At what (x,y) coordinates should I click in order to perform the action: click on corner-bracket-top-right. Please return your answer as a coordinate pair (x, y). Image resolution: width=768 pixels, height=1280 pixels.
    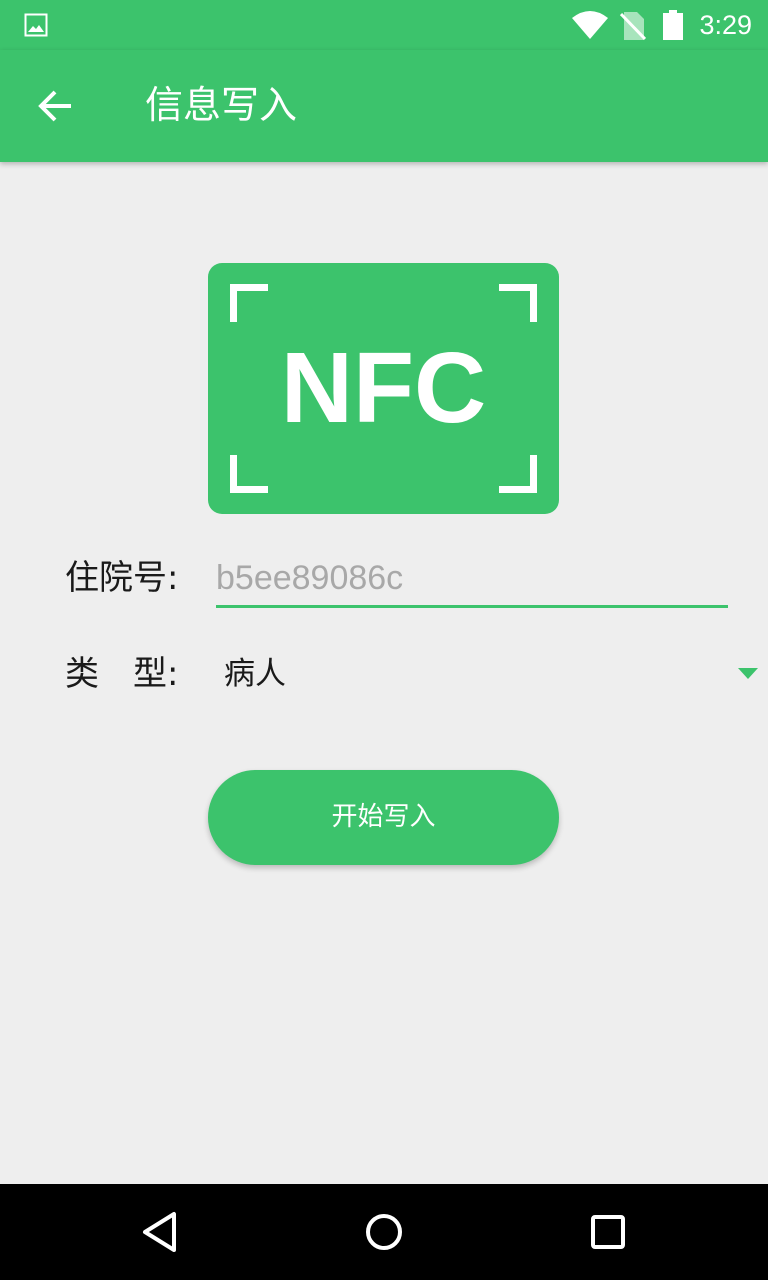
    Looking at the image, I should click on (518, 303).